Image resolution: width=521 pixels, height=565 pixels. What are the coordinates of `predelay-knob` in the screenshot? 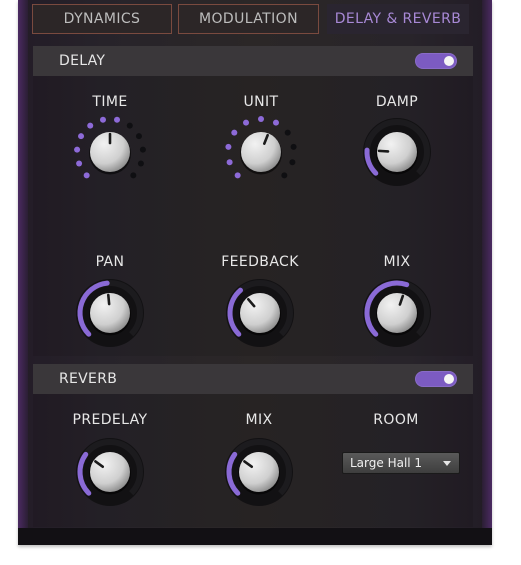 It's located at (110, 472).